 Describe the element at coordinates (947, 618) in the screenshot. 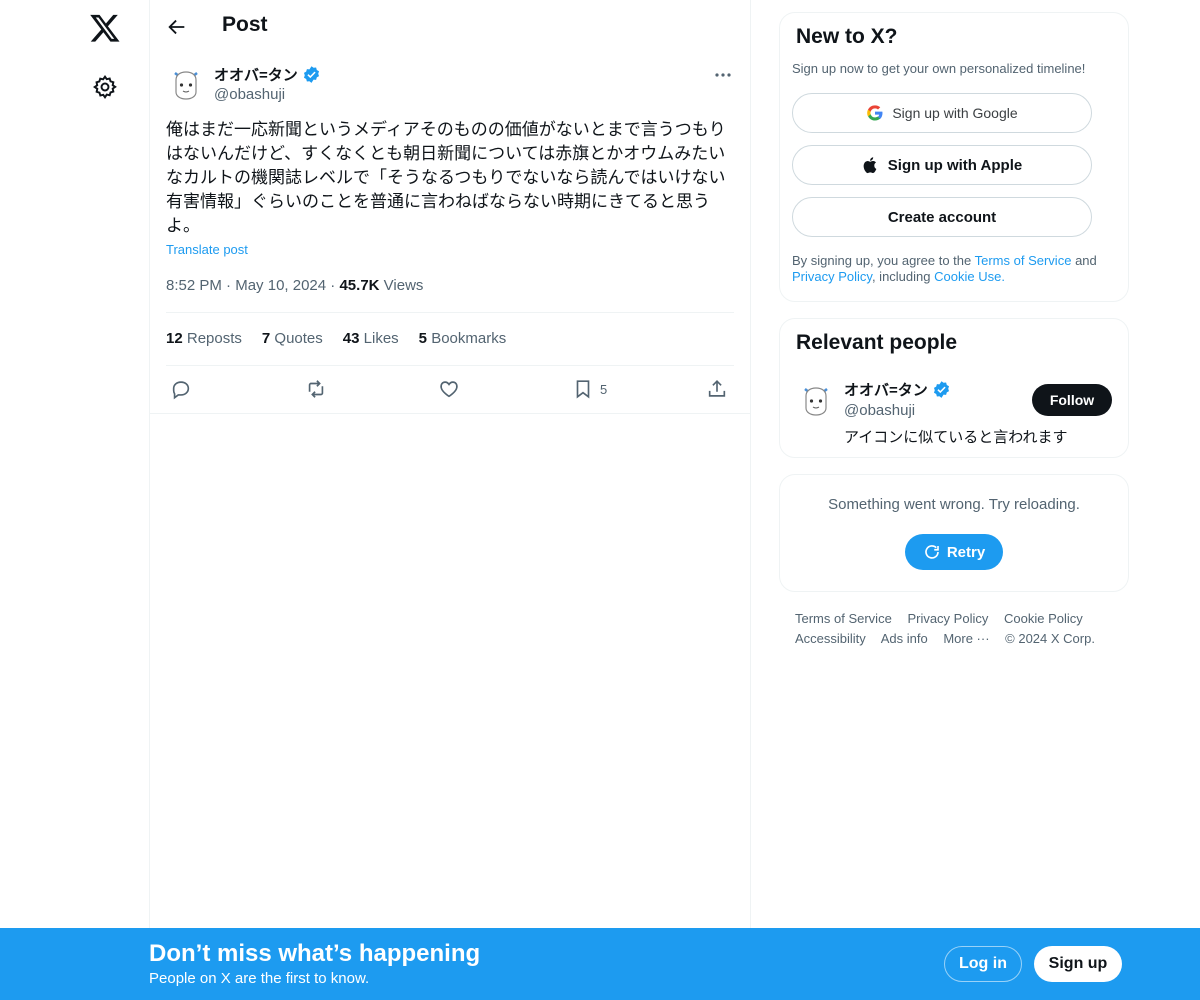

I see `footer-privacy-link: Privacy Policy` at that location.